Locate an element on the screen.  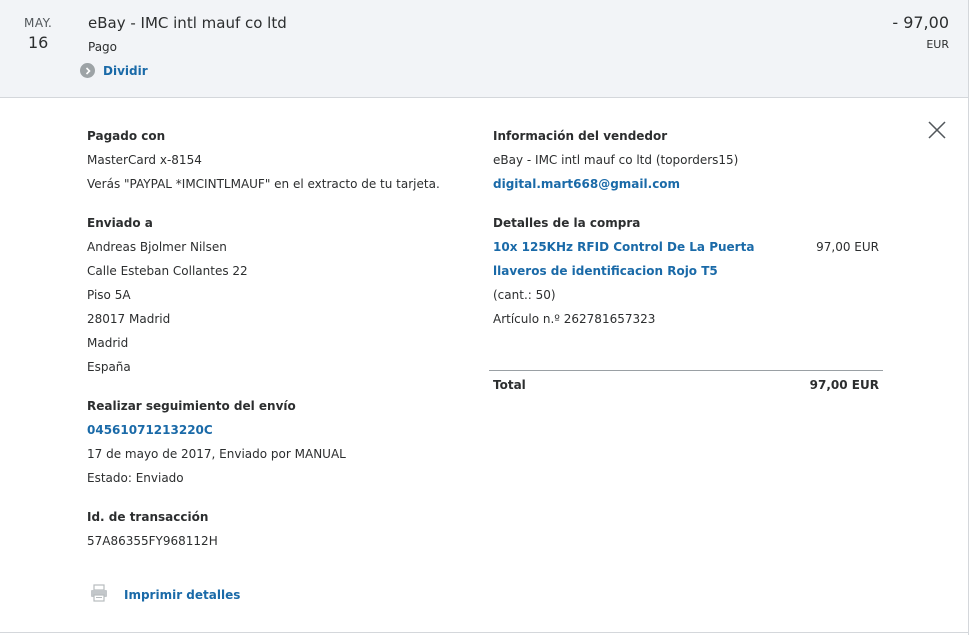
printer-icon is located at coordinates (99, 595).